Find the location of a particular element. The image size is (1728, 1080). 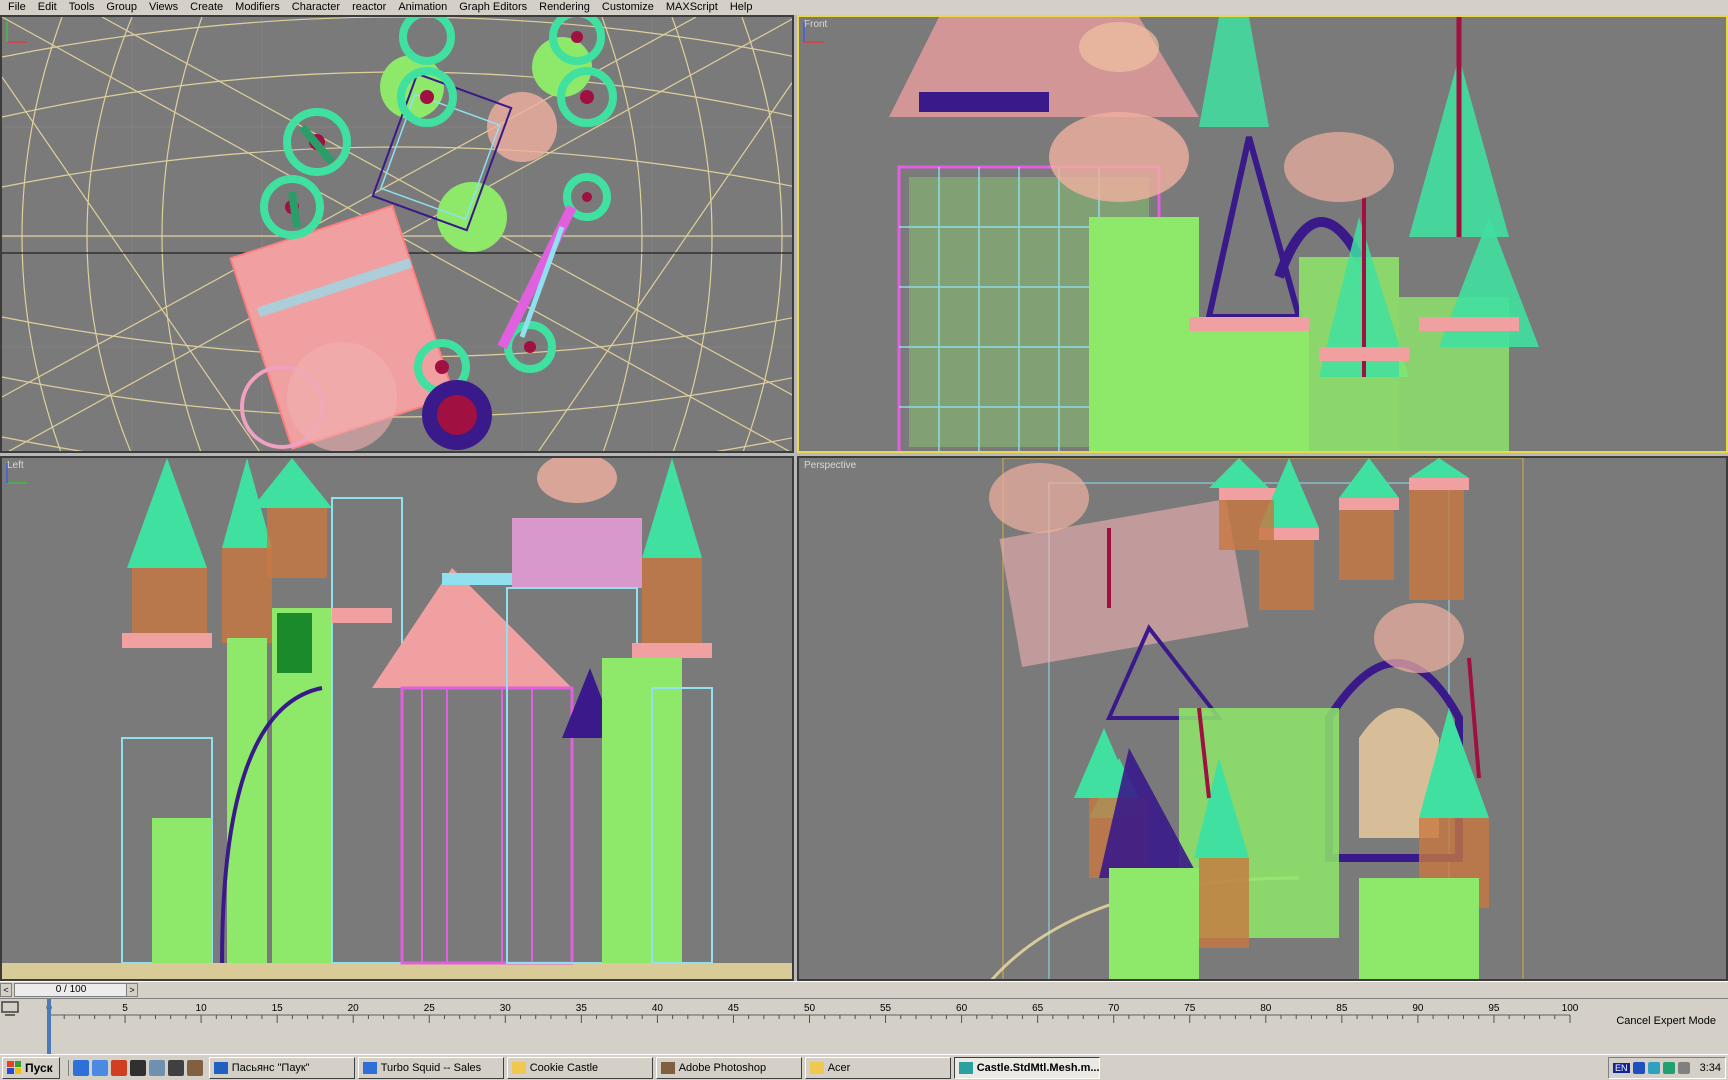

clock: 3:34 is located at coordinates (1710, 1068).